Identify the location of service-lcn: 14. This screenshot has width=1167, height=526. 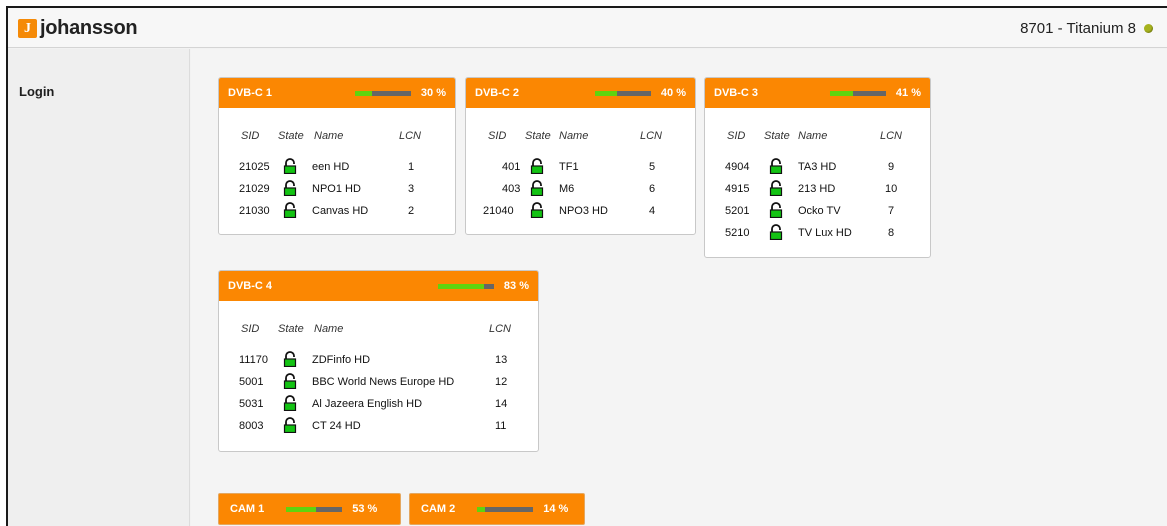
(501, 404).